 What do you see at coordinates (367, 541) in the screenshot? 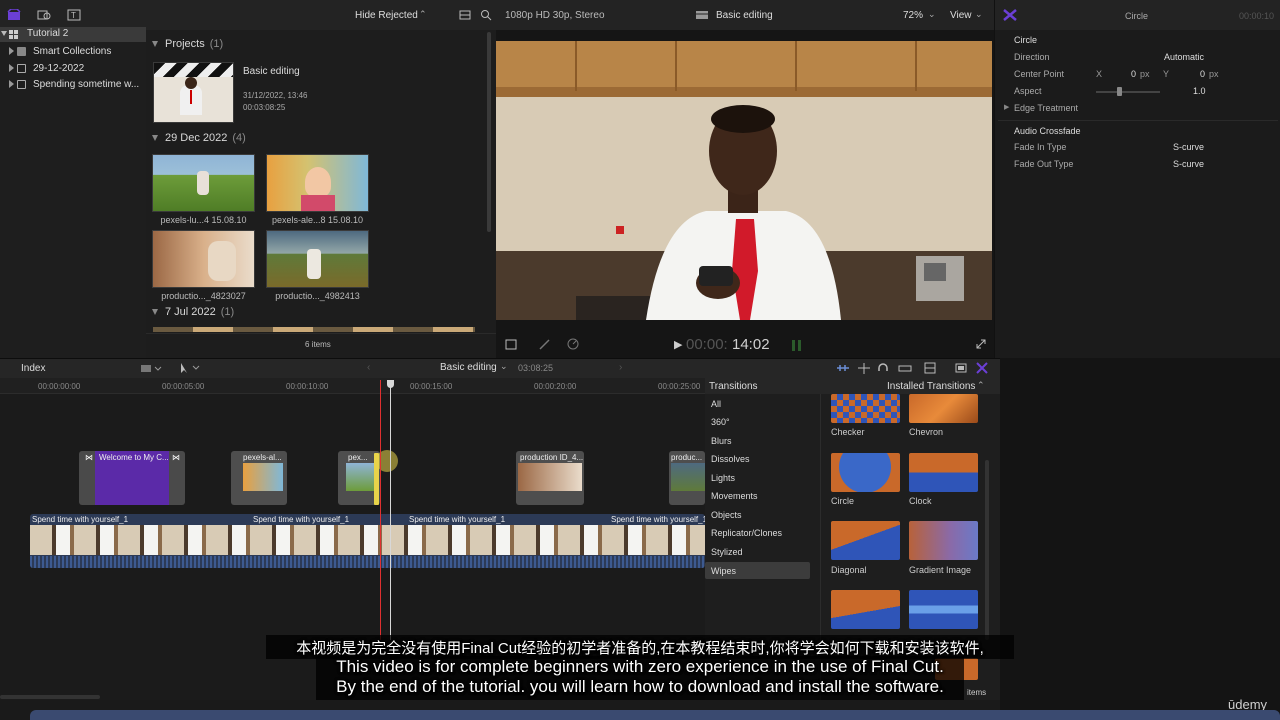
I see `primary-storyline` at bounding box center [367, 541].